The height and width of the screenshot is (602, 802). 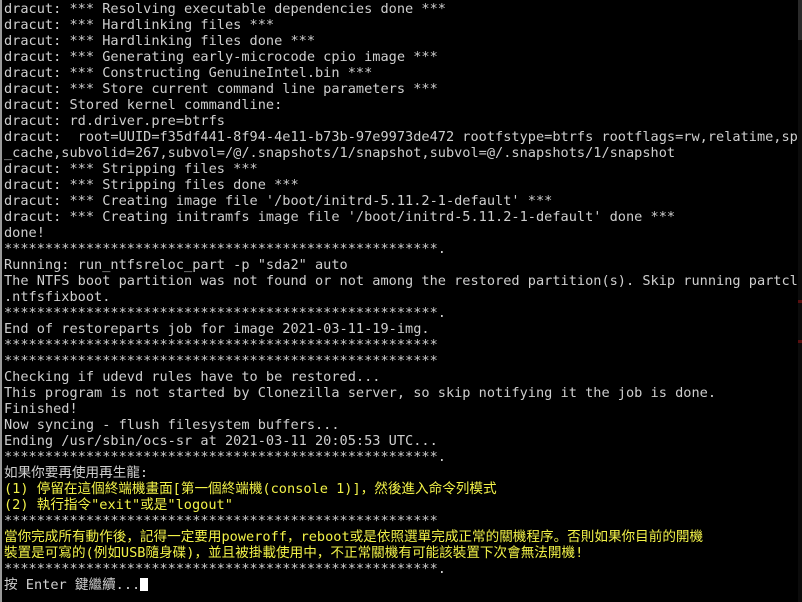 I want to click on terminal-line: dracut: *** Stripping files ***, so click(x=131, y=169).